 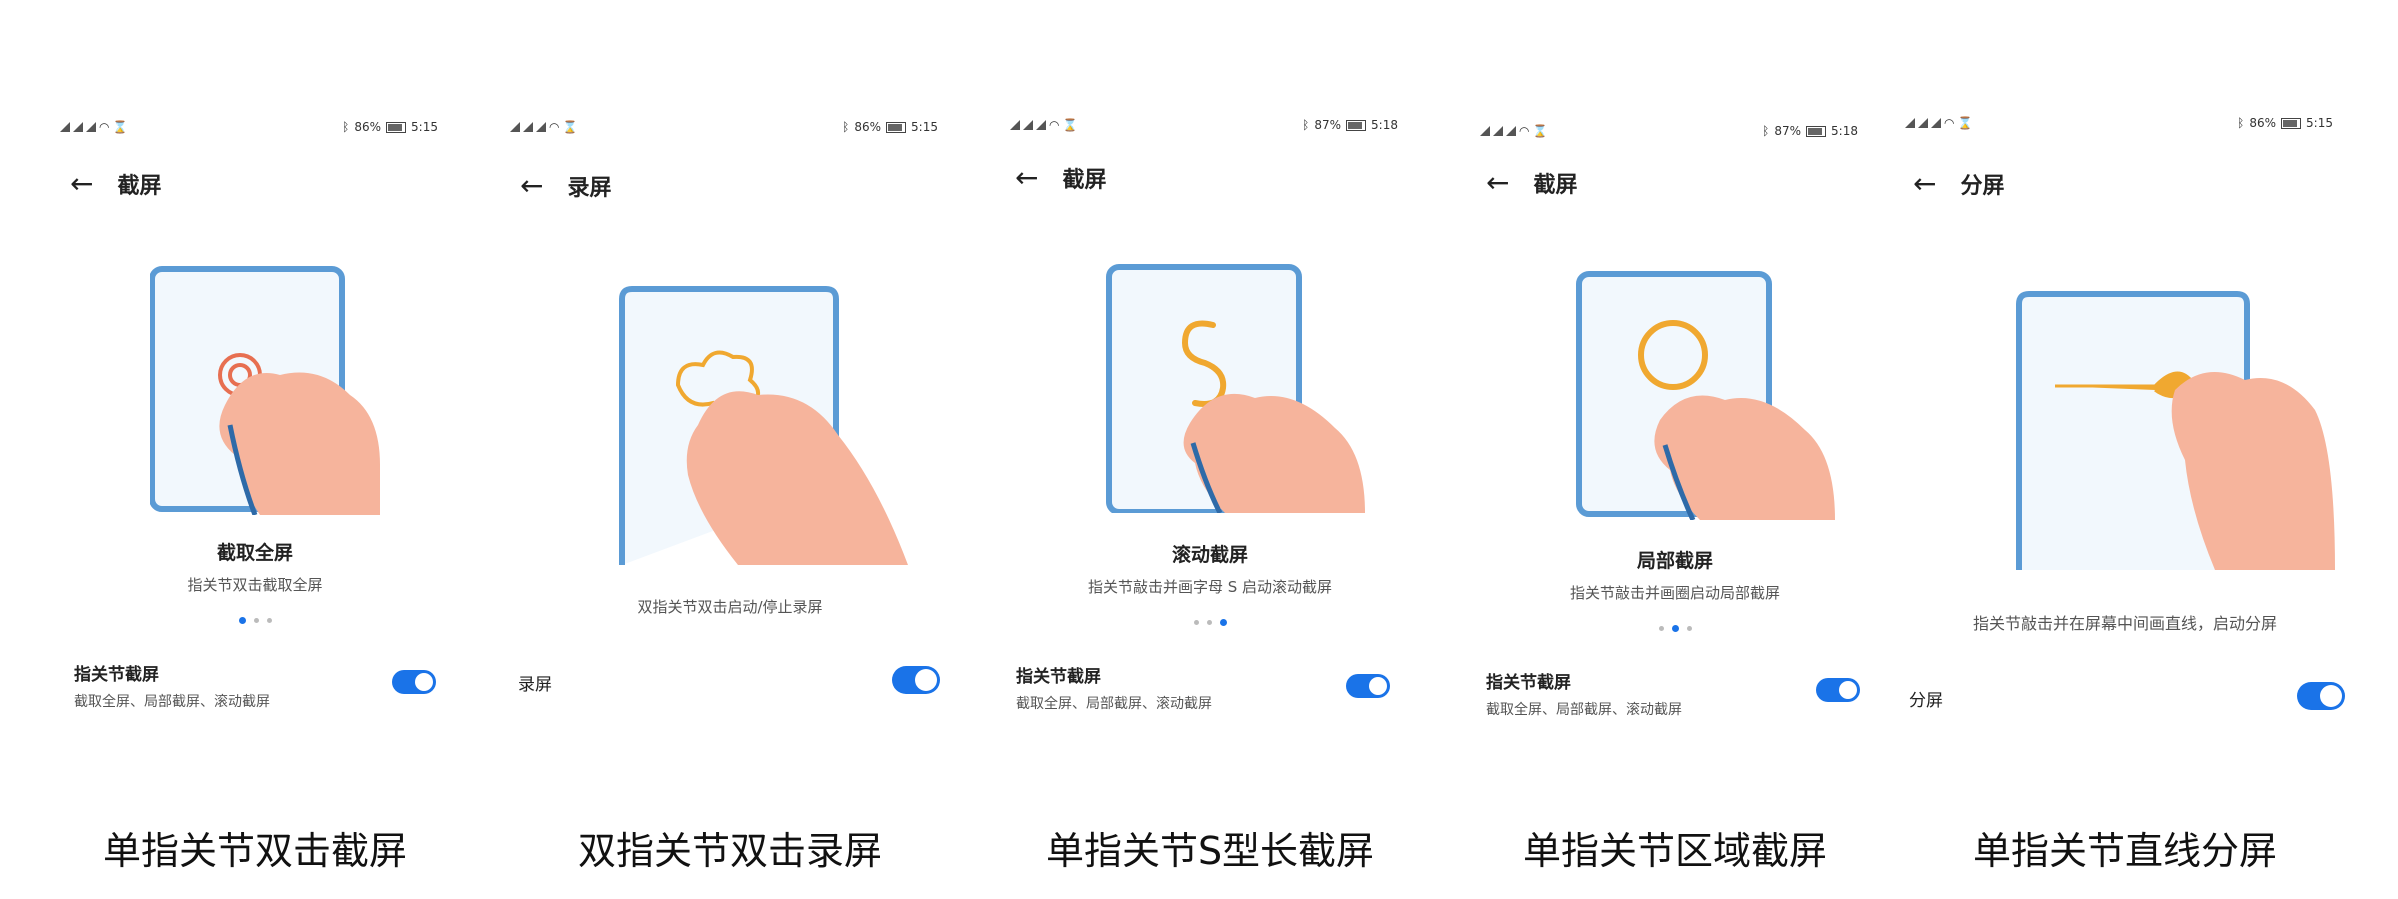 I want to click on gesture-caption: 局部截屏, so click(x=1674, y=561).